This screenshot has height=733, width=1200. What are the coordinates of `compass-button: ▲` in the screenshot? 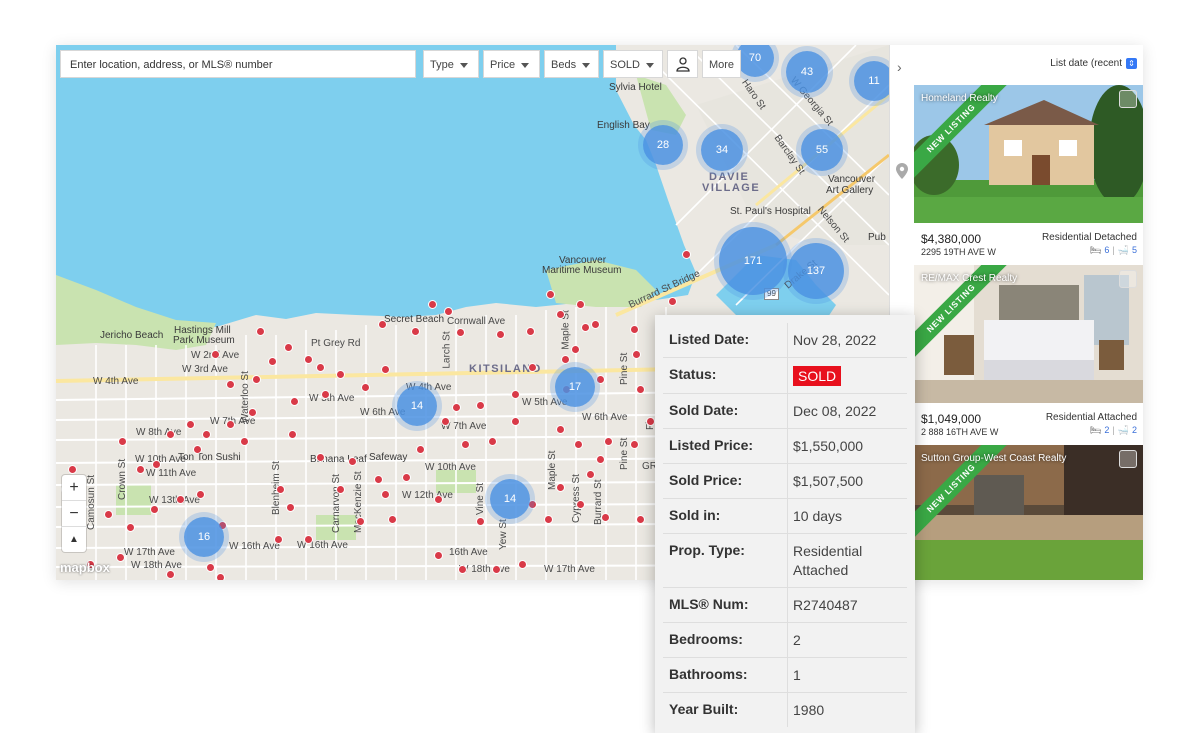 It's located at (74, 539).